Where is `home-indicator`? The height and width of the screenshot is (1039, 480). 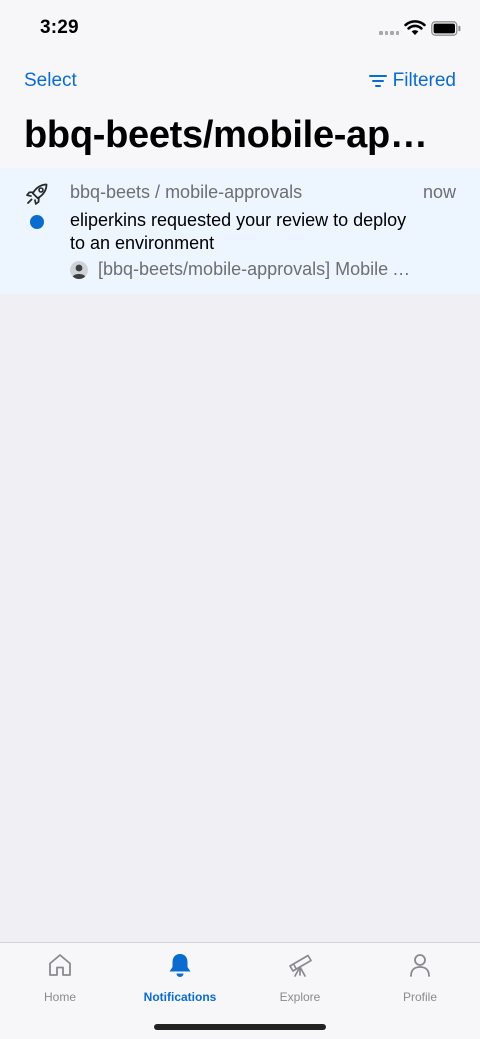
home-indicator is located at coordinates (240, 1027).